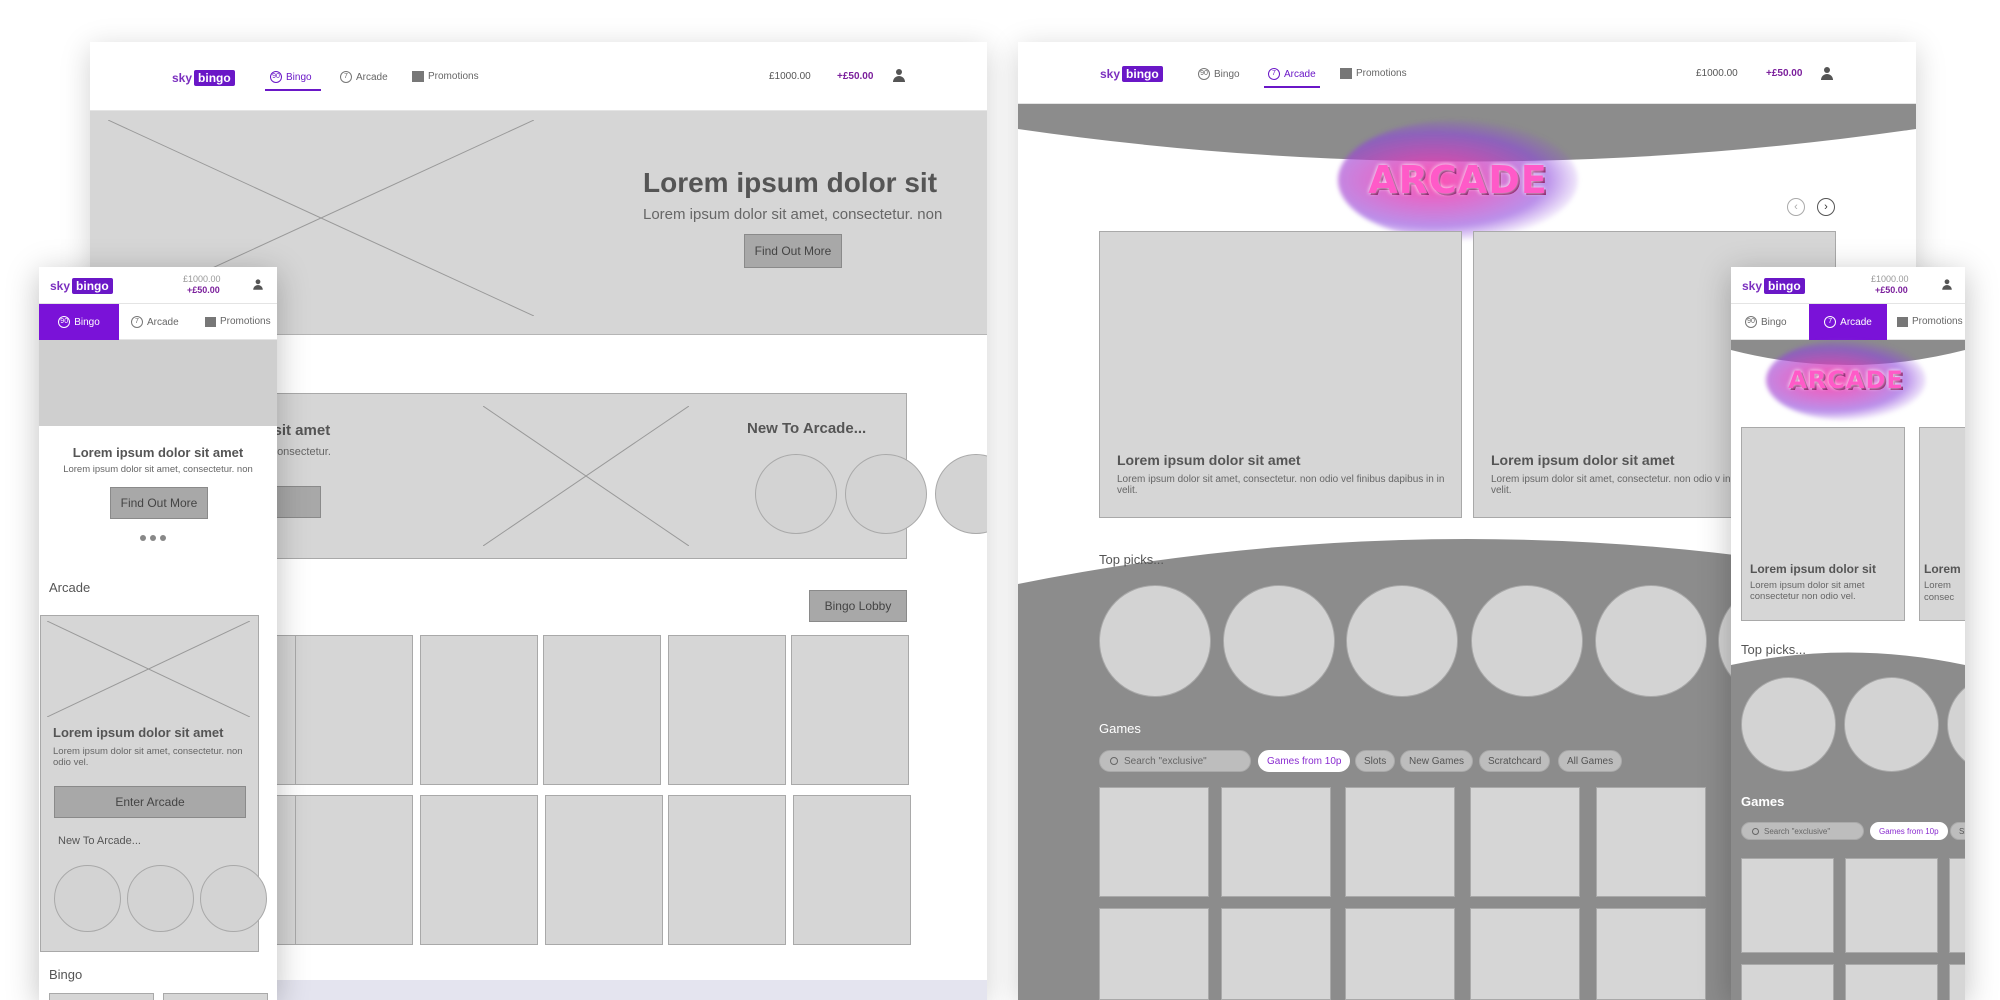 The height and width of the screenshot is (1000, 2000). What do you see at coordinates (1437, 761) in the screenshot?
I see `filter-new-games: New Games` at bounding box center [1437, 761].